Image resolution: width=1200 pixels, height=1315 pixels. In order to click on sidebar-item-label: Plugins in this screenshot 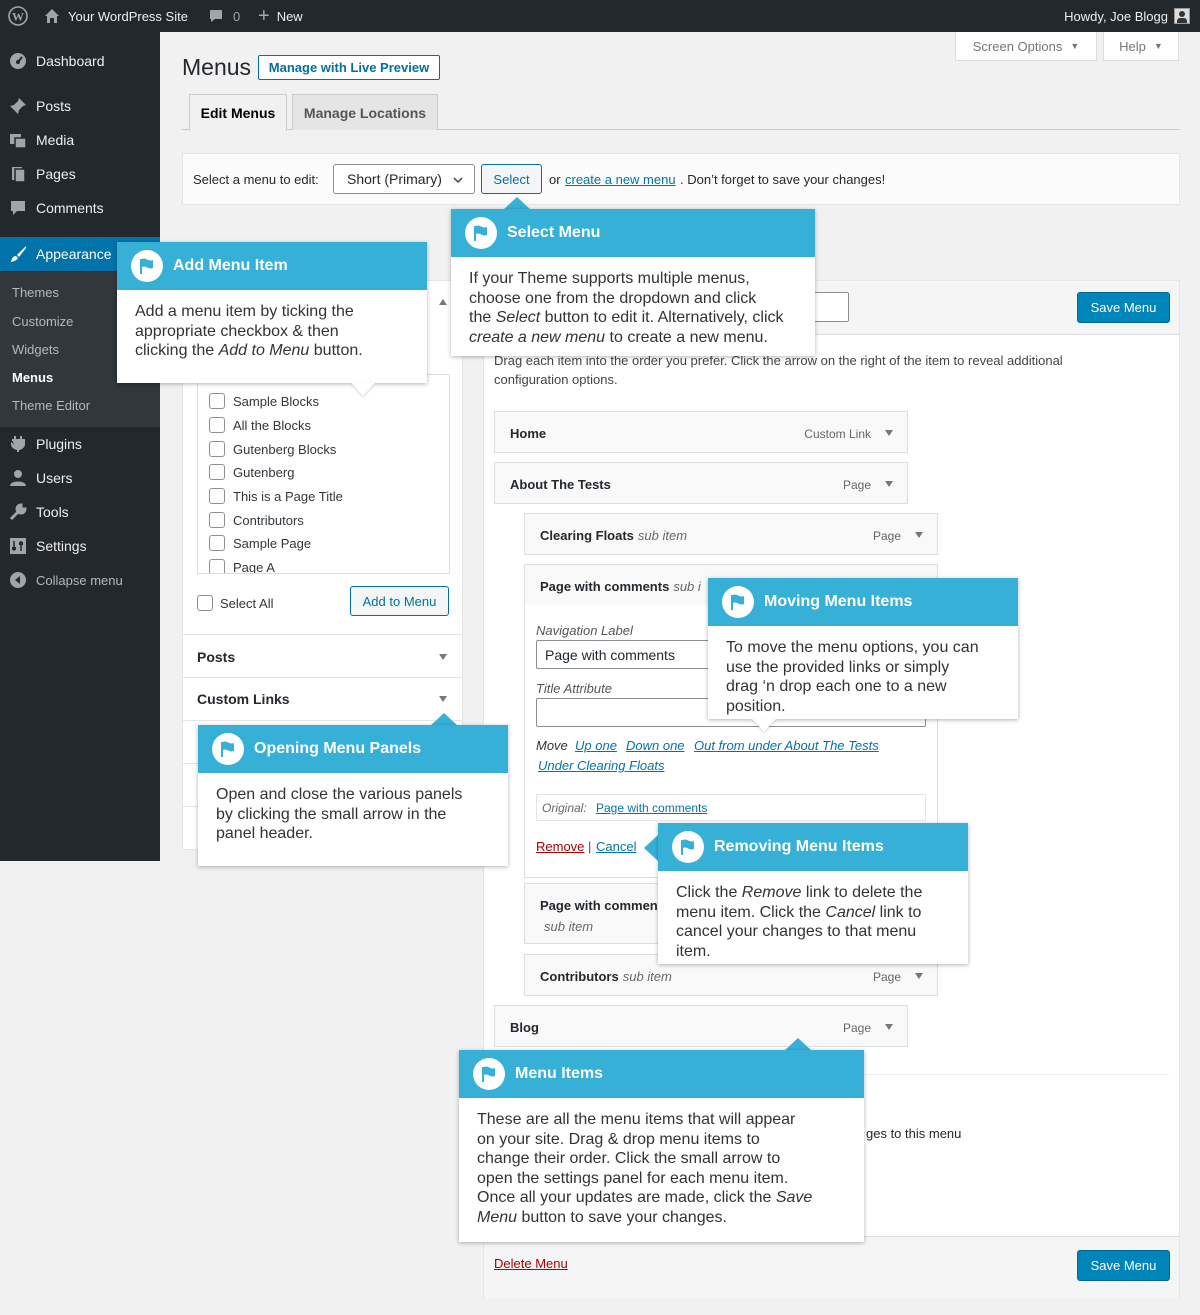, I will do `click(59, 444)`.